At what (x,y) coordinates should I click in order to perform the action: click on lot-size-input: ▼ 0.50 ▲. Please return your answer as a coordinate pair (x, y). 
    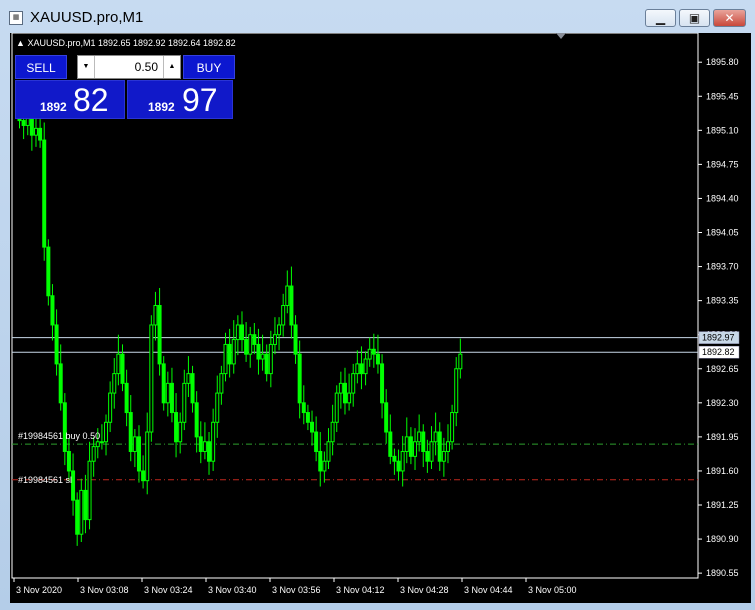
    Looking at the image, I should click on (129, 67).